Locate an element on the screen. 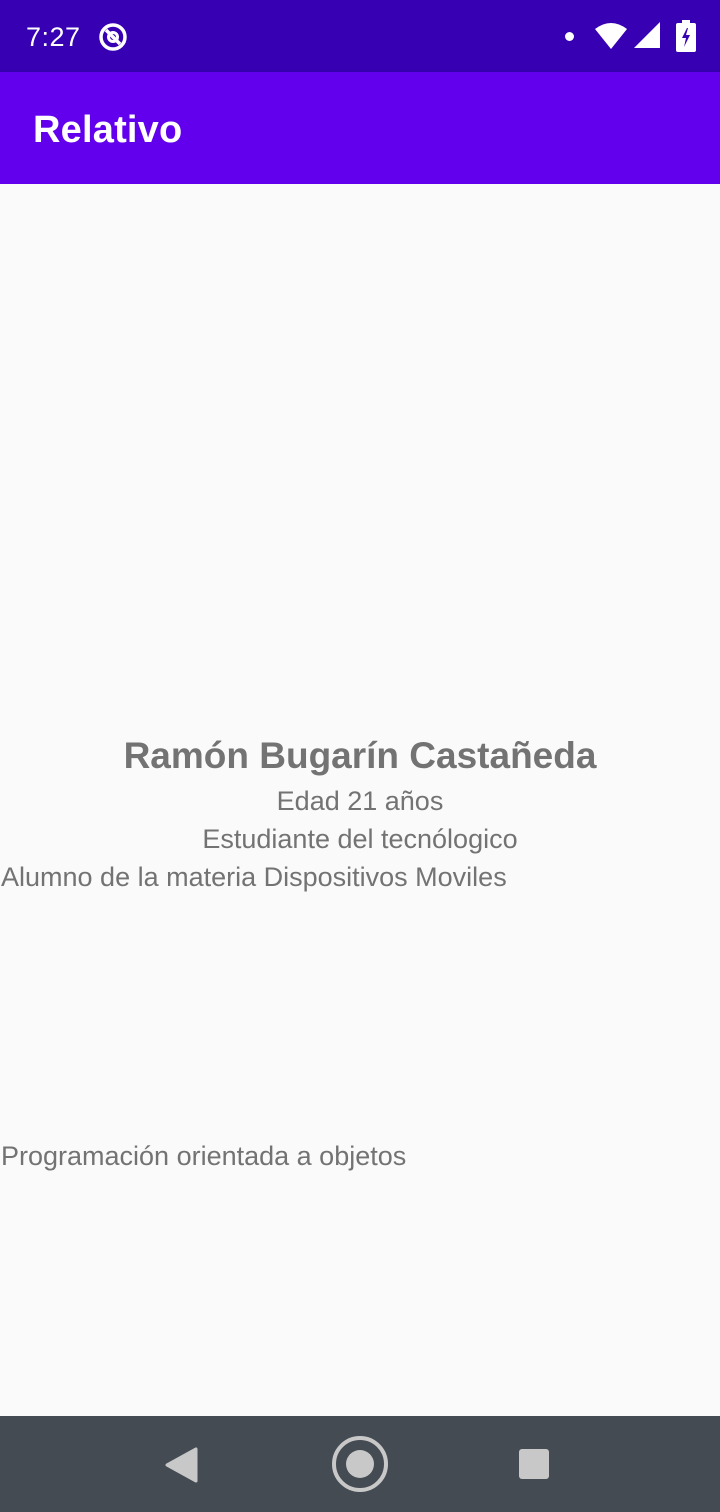 This screenshot has width=720, height=1512. profile-course: Programación orientada a objetos is located at coordinates (204, 1156).